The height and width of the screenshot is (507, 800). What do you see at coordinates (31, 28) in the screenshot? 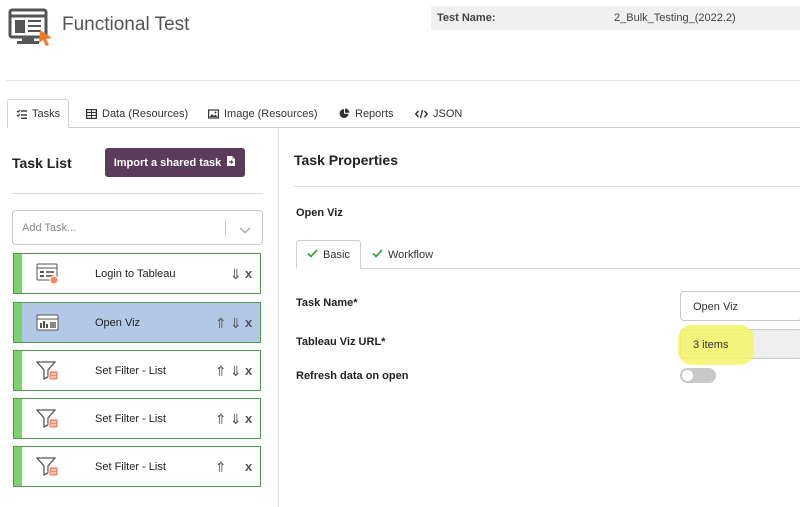
I see `app-logo-icon` at bounding box center [31, 28].